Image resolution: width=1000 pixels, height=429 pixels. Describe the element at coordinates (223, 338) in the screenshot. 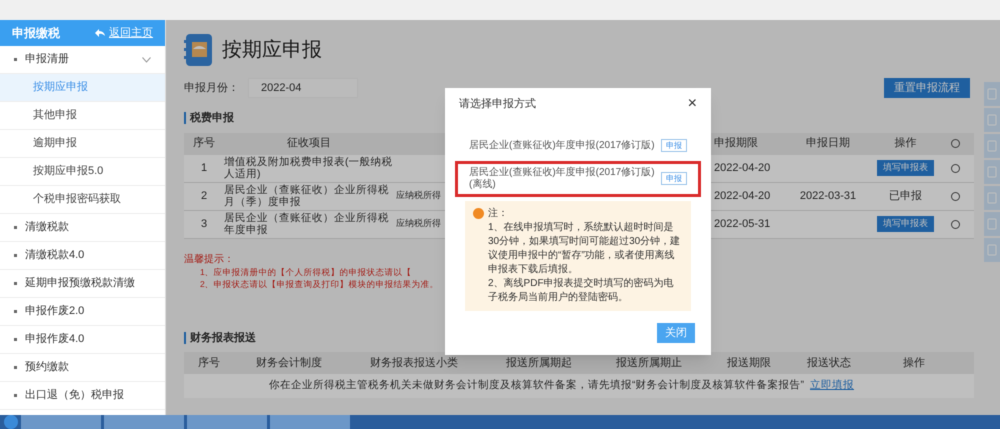

I see `section-title: 财务报表报送` at that location.